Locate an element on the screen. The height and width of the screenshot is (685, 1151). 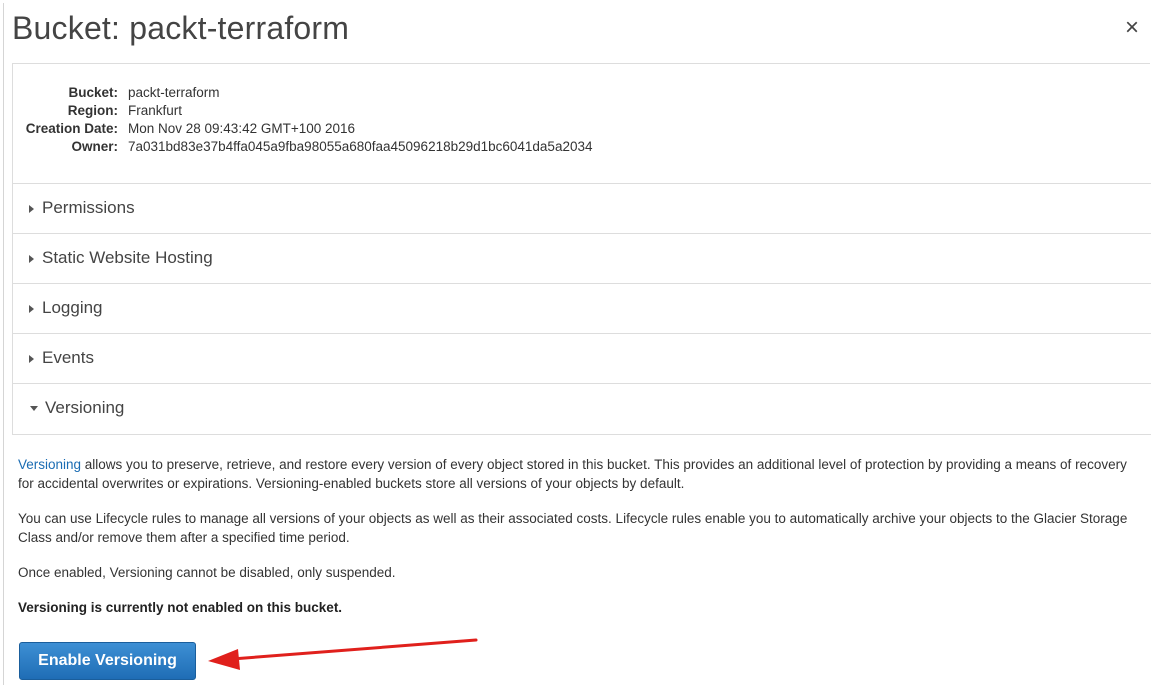
annotation-arrow-shaft is located at coordinates (354, 649).